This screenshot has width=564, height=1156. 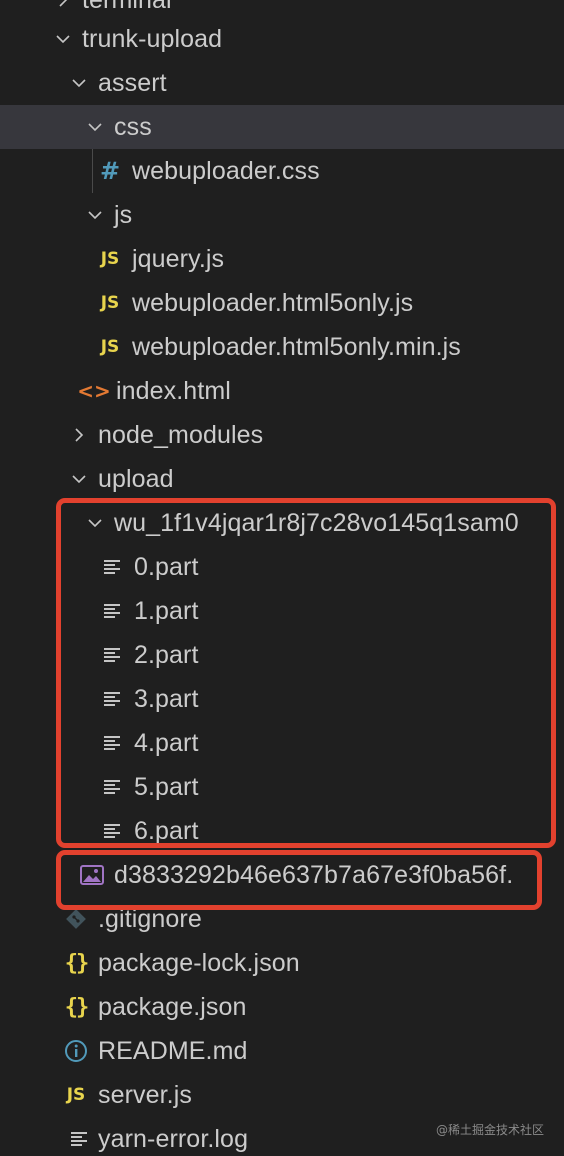 I want to click on css-file-icon: #, so click(x=110, y=171).